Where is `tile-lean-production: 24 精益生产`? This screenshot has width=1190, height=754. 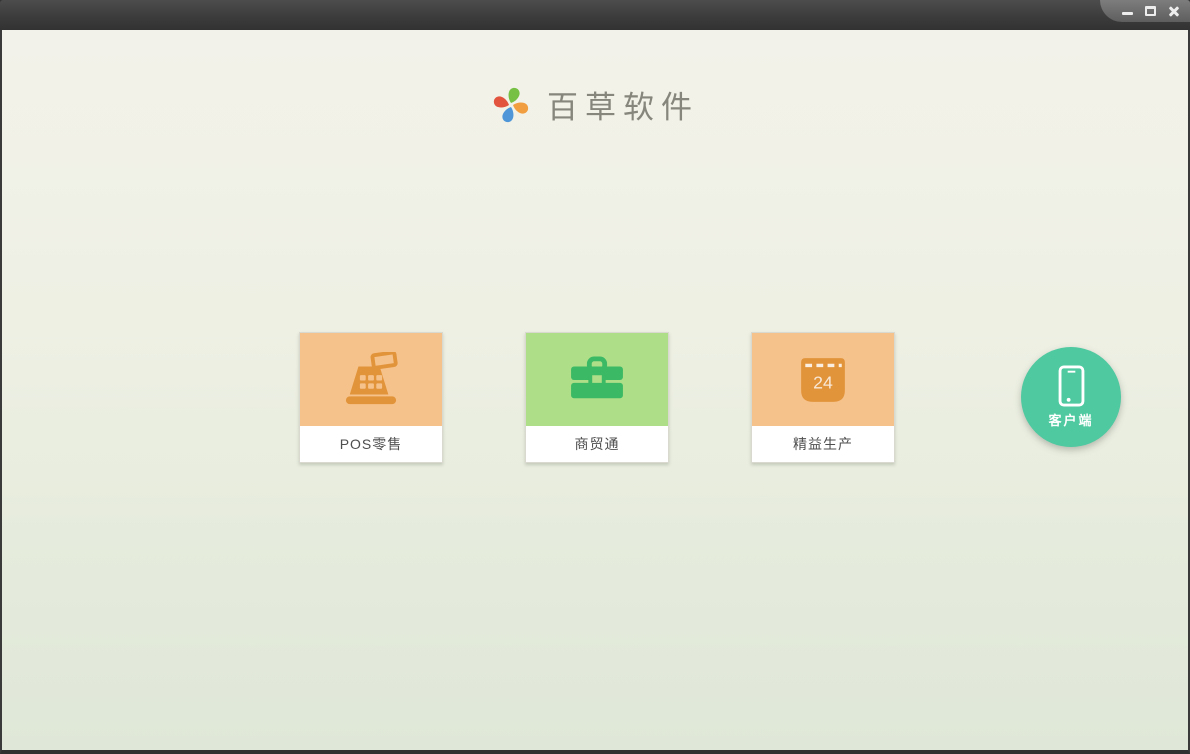 tile-lean-production: 24 精益生产 is located at coordinates (823, 397).